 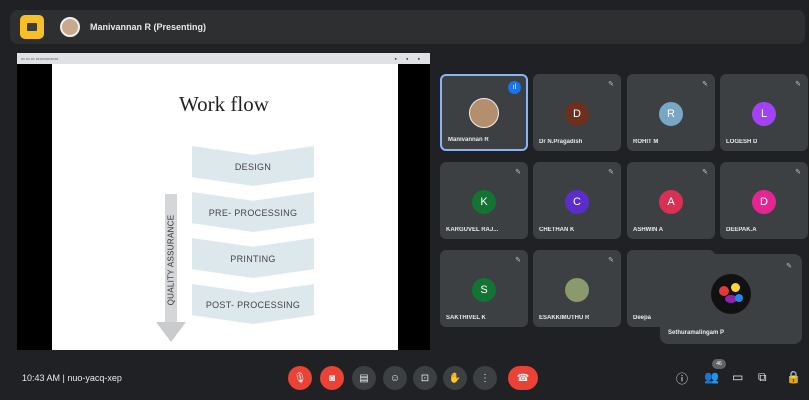 I want to click on lock-icon: 🔒, so click(x=793, y=377).